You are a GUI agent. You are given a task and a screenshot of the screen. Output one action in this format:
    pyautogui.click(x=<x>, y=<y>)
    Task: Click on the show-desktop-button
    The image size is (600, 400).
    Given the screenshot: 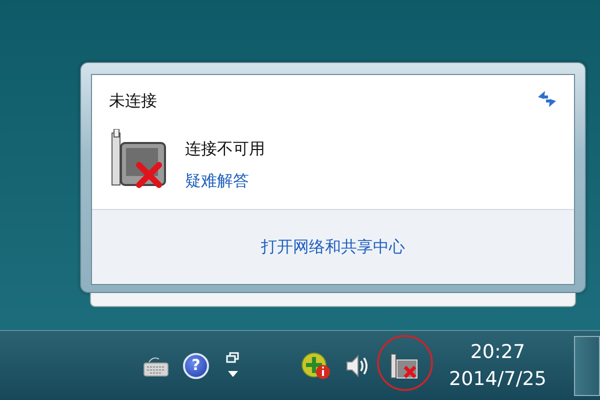 What is the action you would take?
    pyautogui.click(x=587, y=366)
    